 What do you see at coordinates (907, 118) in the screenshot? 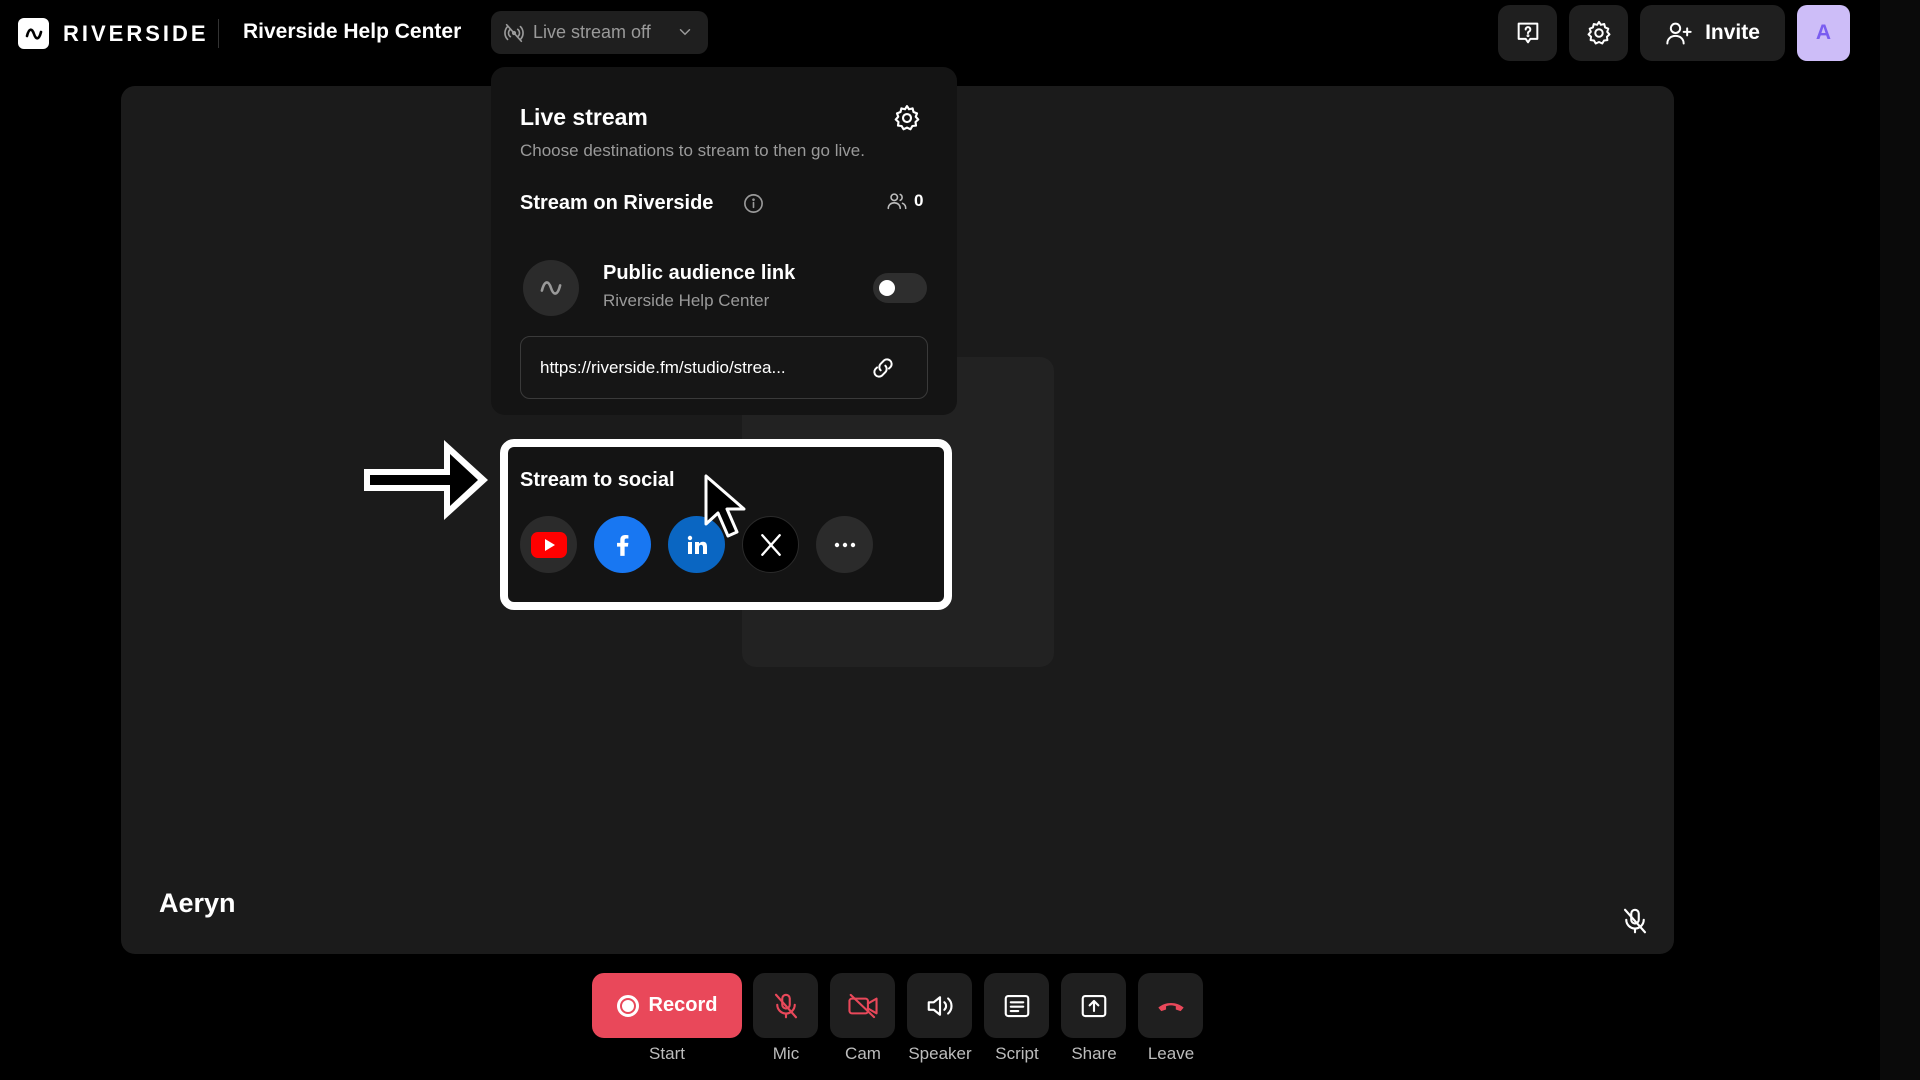
I see `stream-settings-gear-icon` at bounding box center [907, 118].